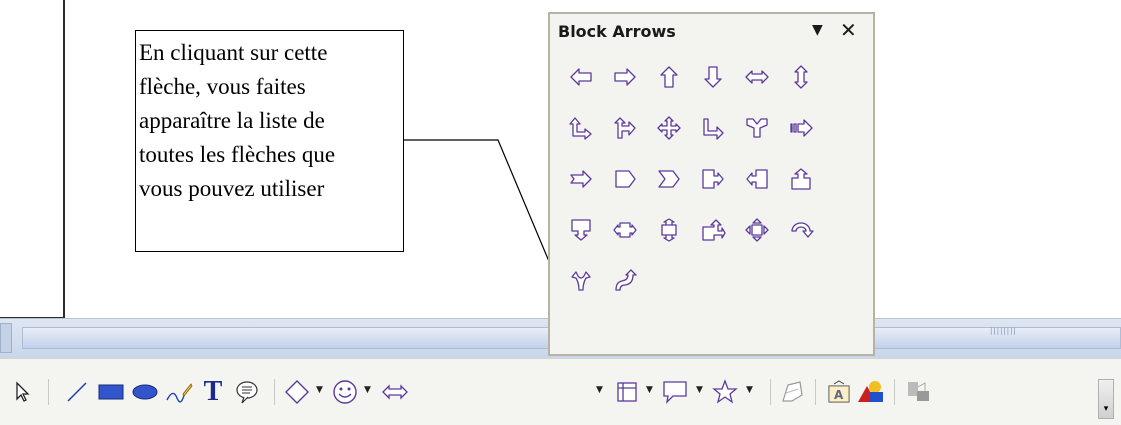 This screenshot has height=425, width=1121. What do you see at coordinates (669, 230) in the screenshot?
I see `up-down-arrow-callout-shape-icon` at bounding box center [669, 230].